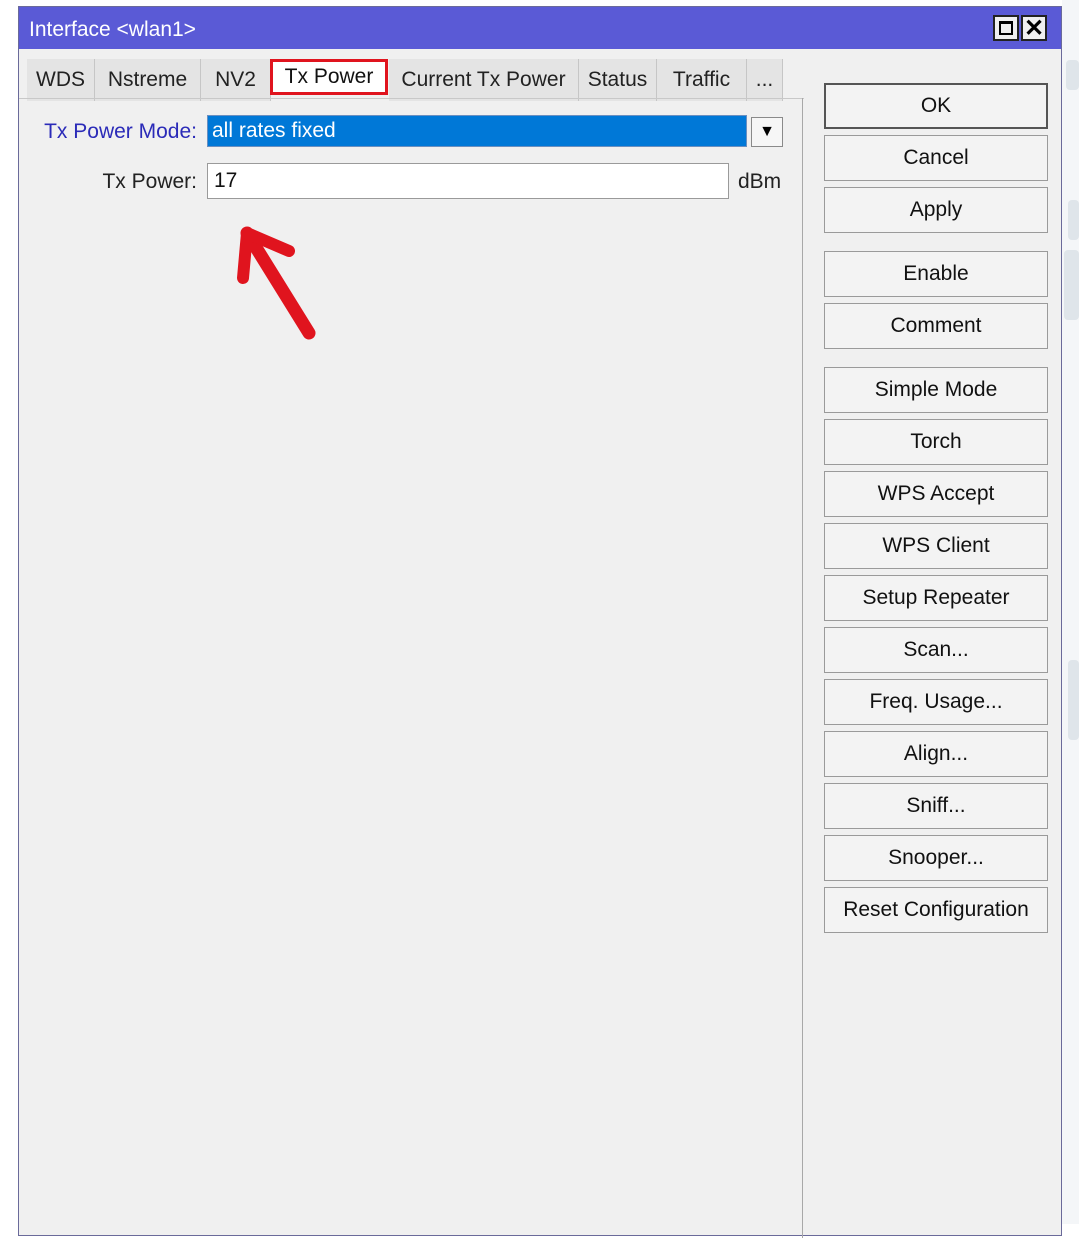 This screenshot has height=1238, width=1079. What do you see at coordinates (411, 98) in the screenshot?
I see `tab-divider` at bounding box center [411, 98].